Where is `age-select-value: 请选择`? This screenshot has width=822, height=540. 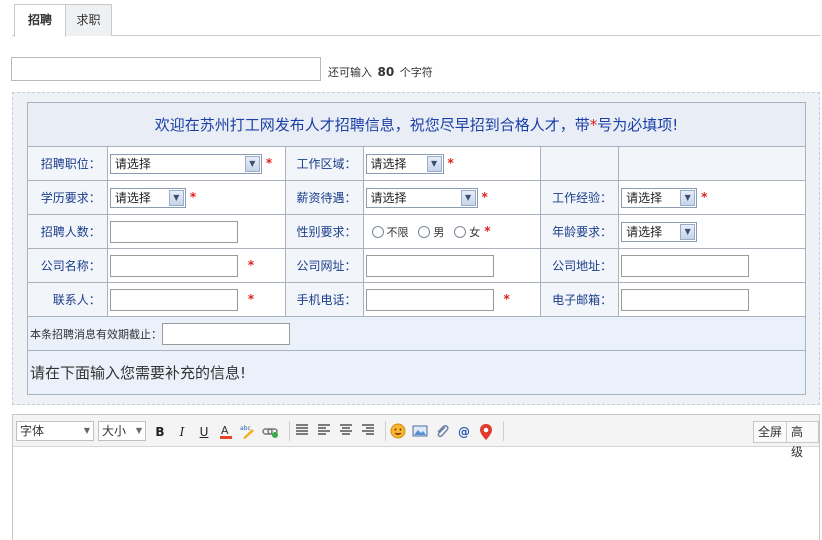 age-select-value: 请选择 is located at coordinates (644, 231).